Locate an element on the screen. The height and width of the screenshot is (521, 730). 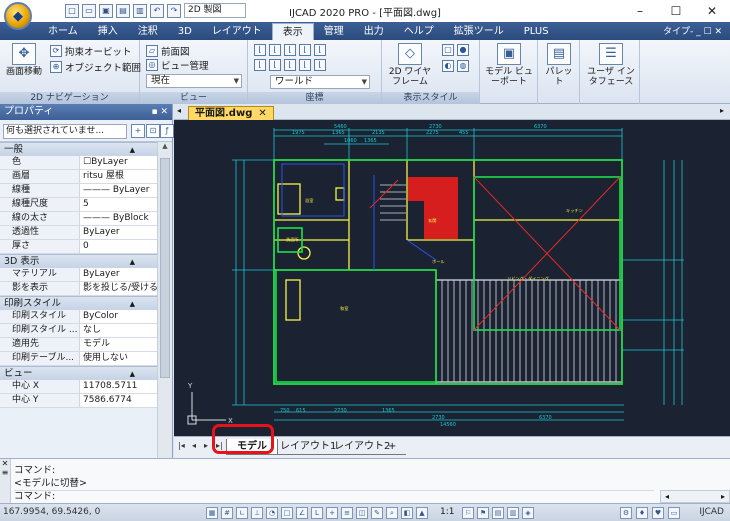
print-icon: ▥ is located at coordinates (140, 10).